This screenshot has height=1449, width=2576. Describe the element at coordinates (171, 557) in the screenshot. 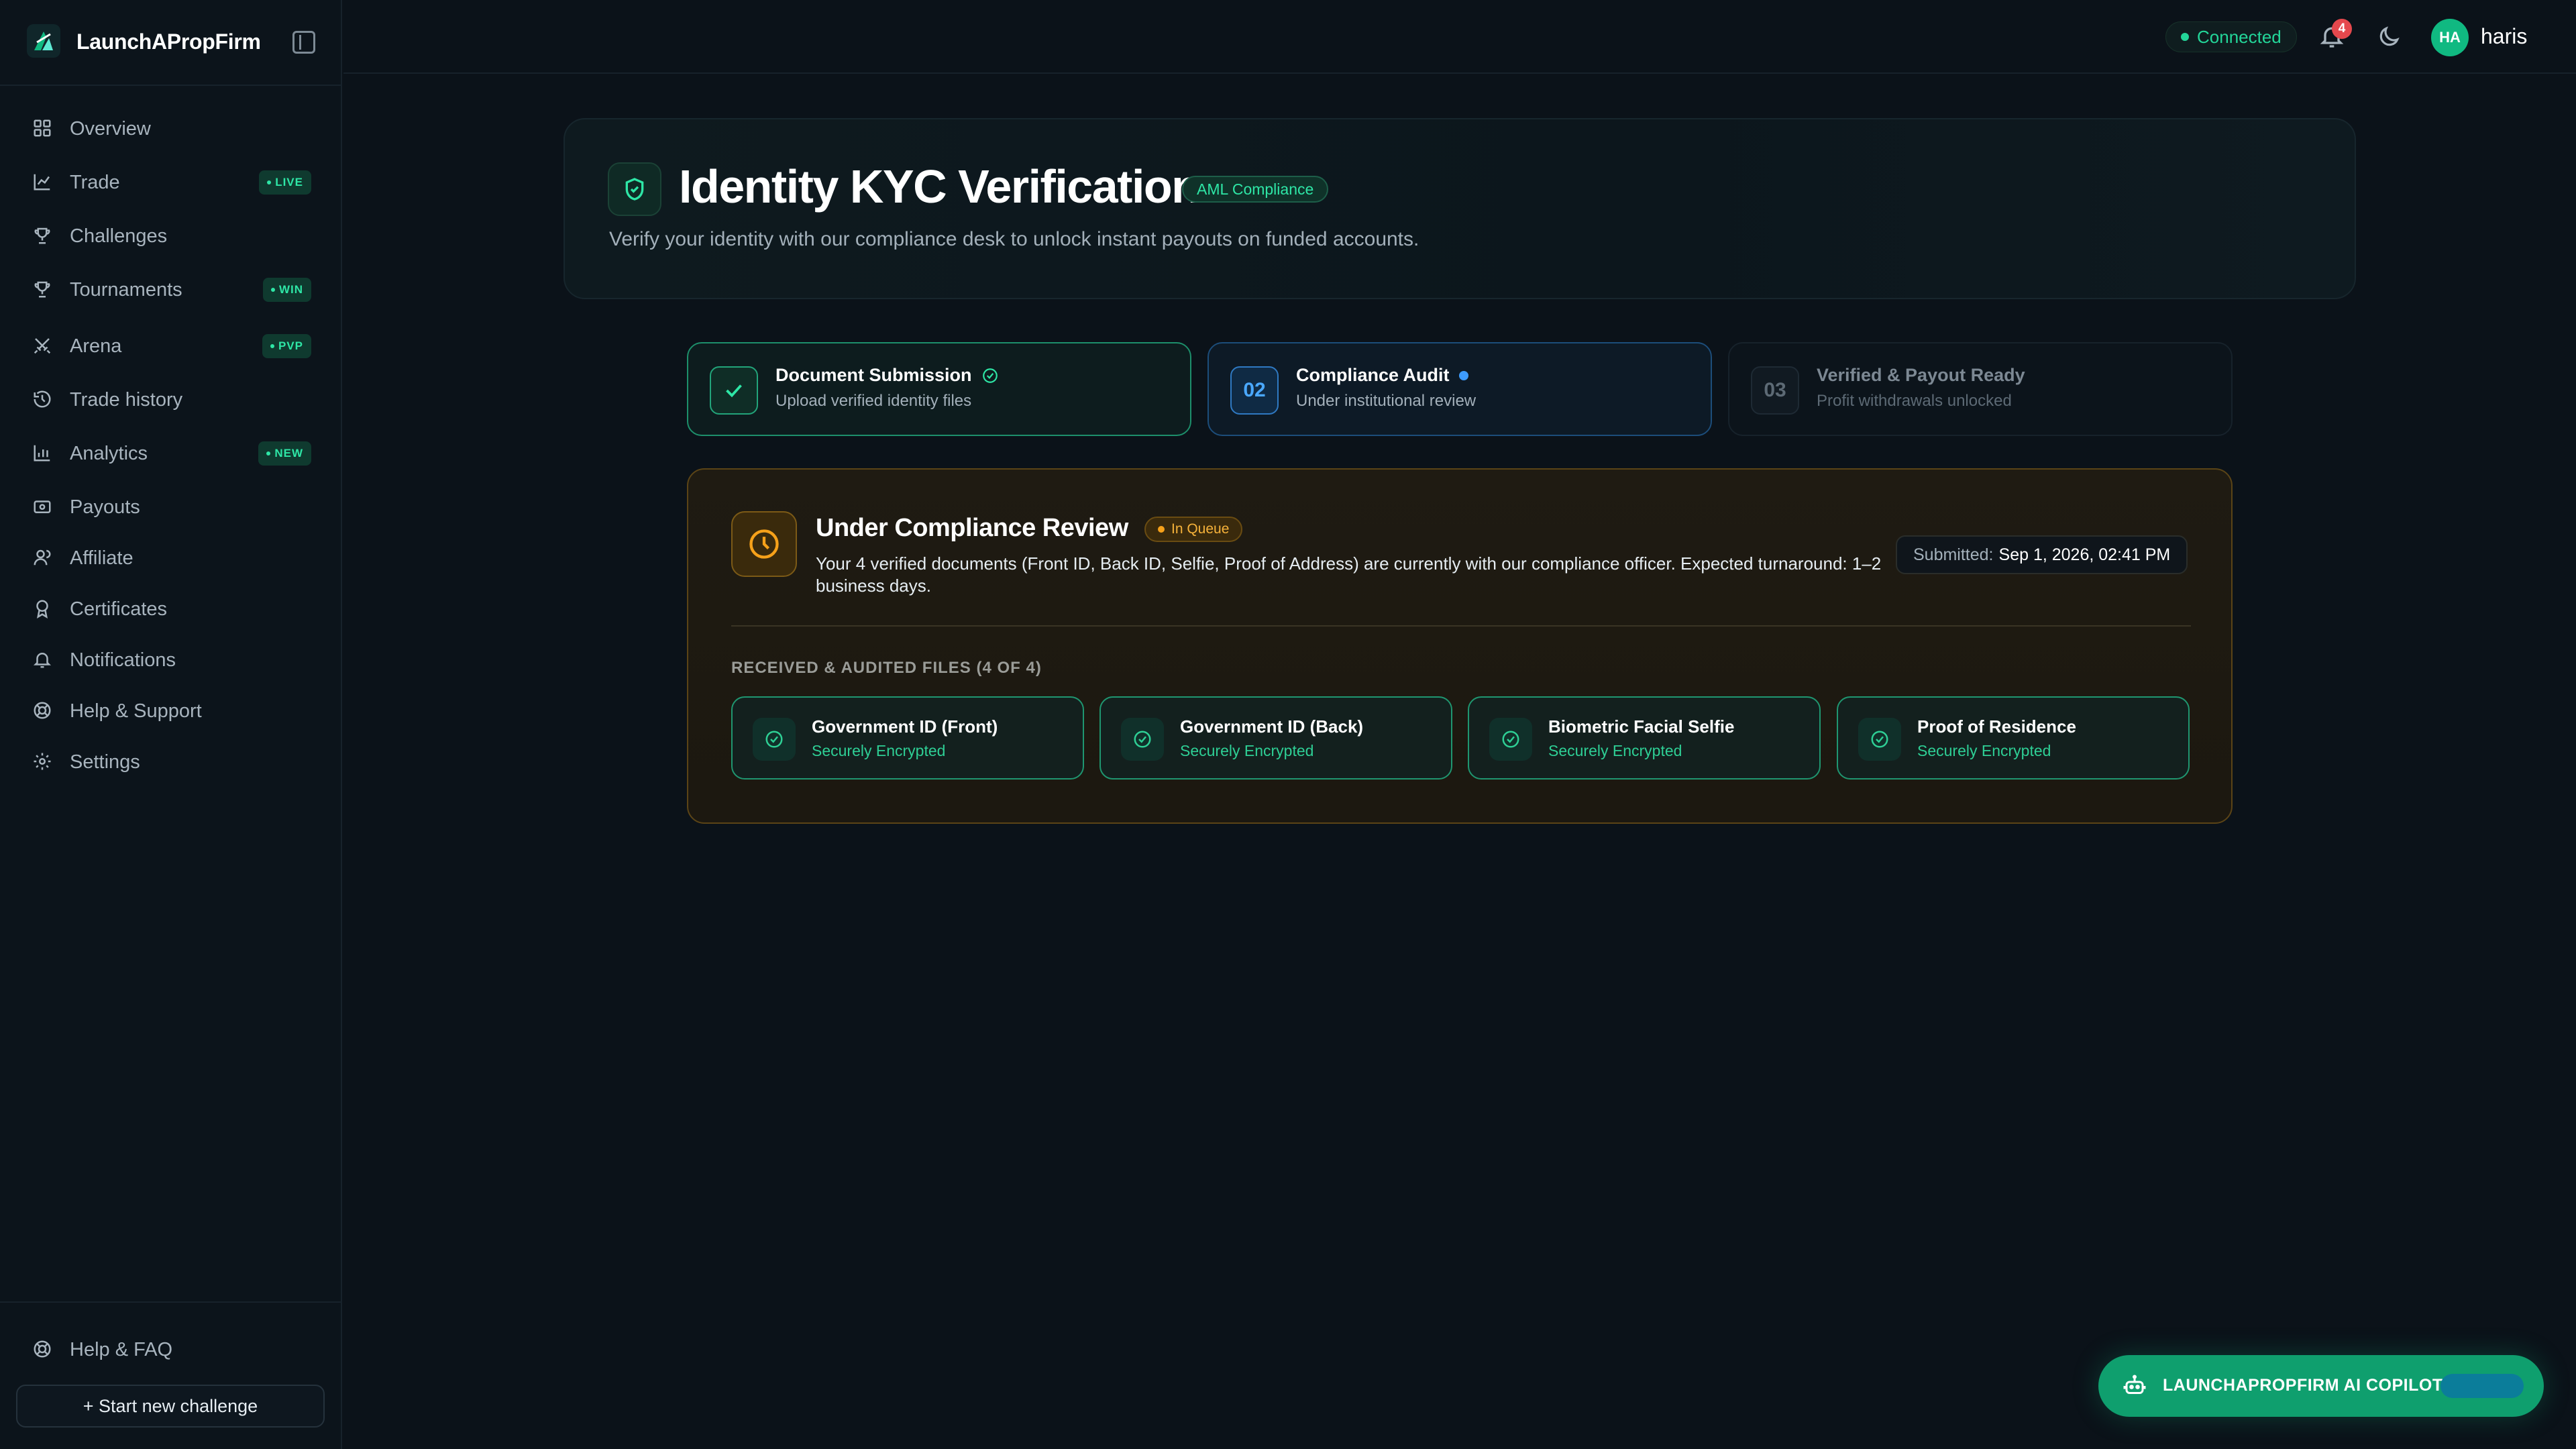

I see `sidebar-item-affiliate: Affiliate` at that location.